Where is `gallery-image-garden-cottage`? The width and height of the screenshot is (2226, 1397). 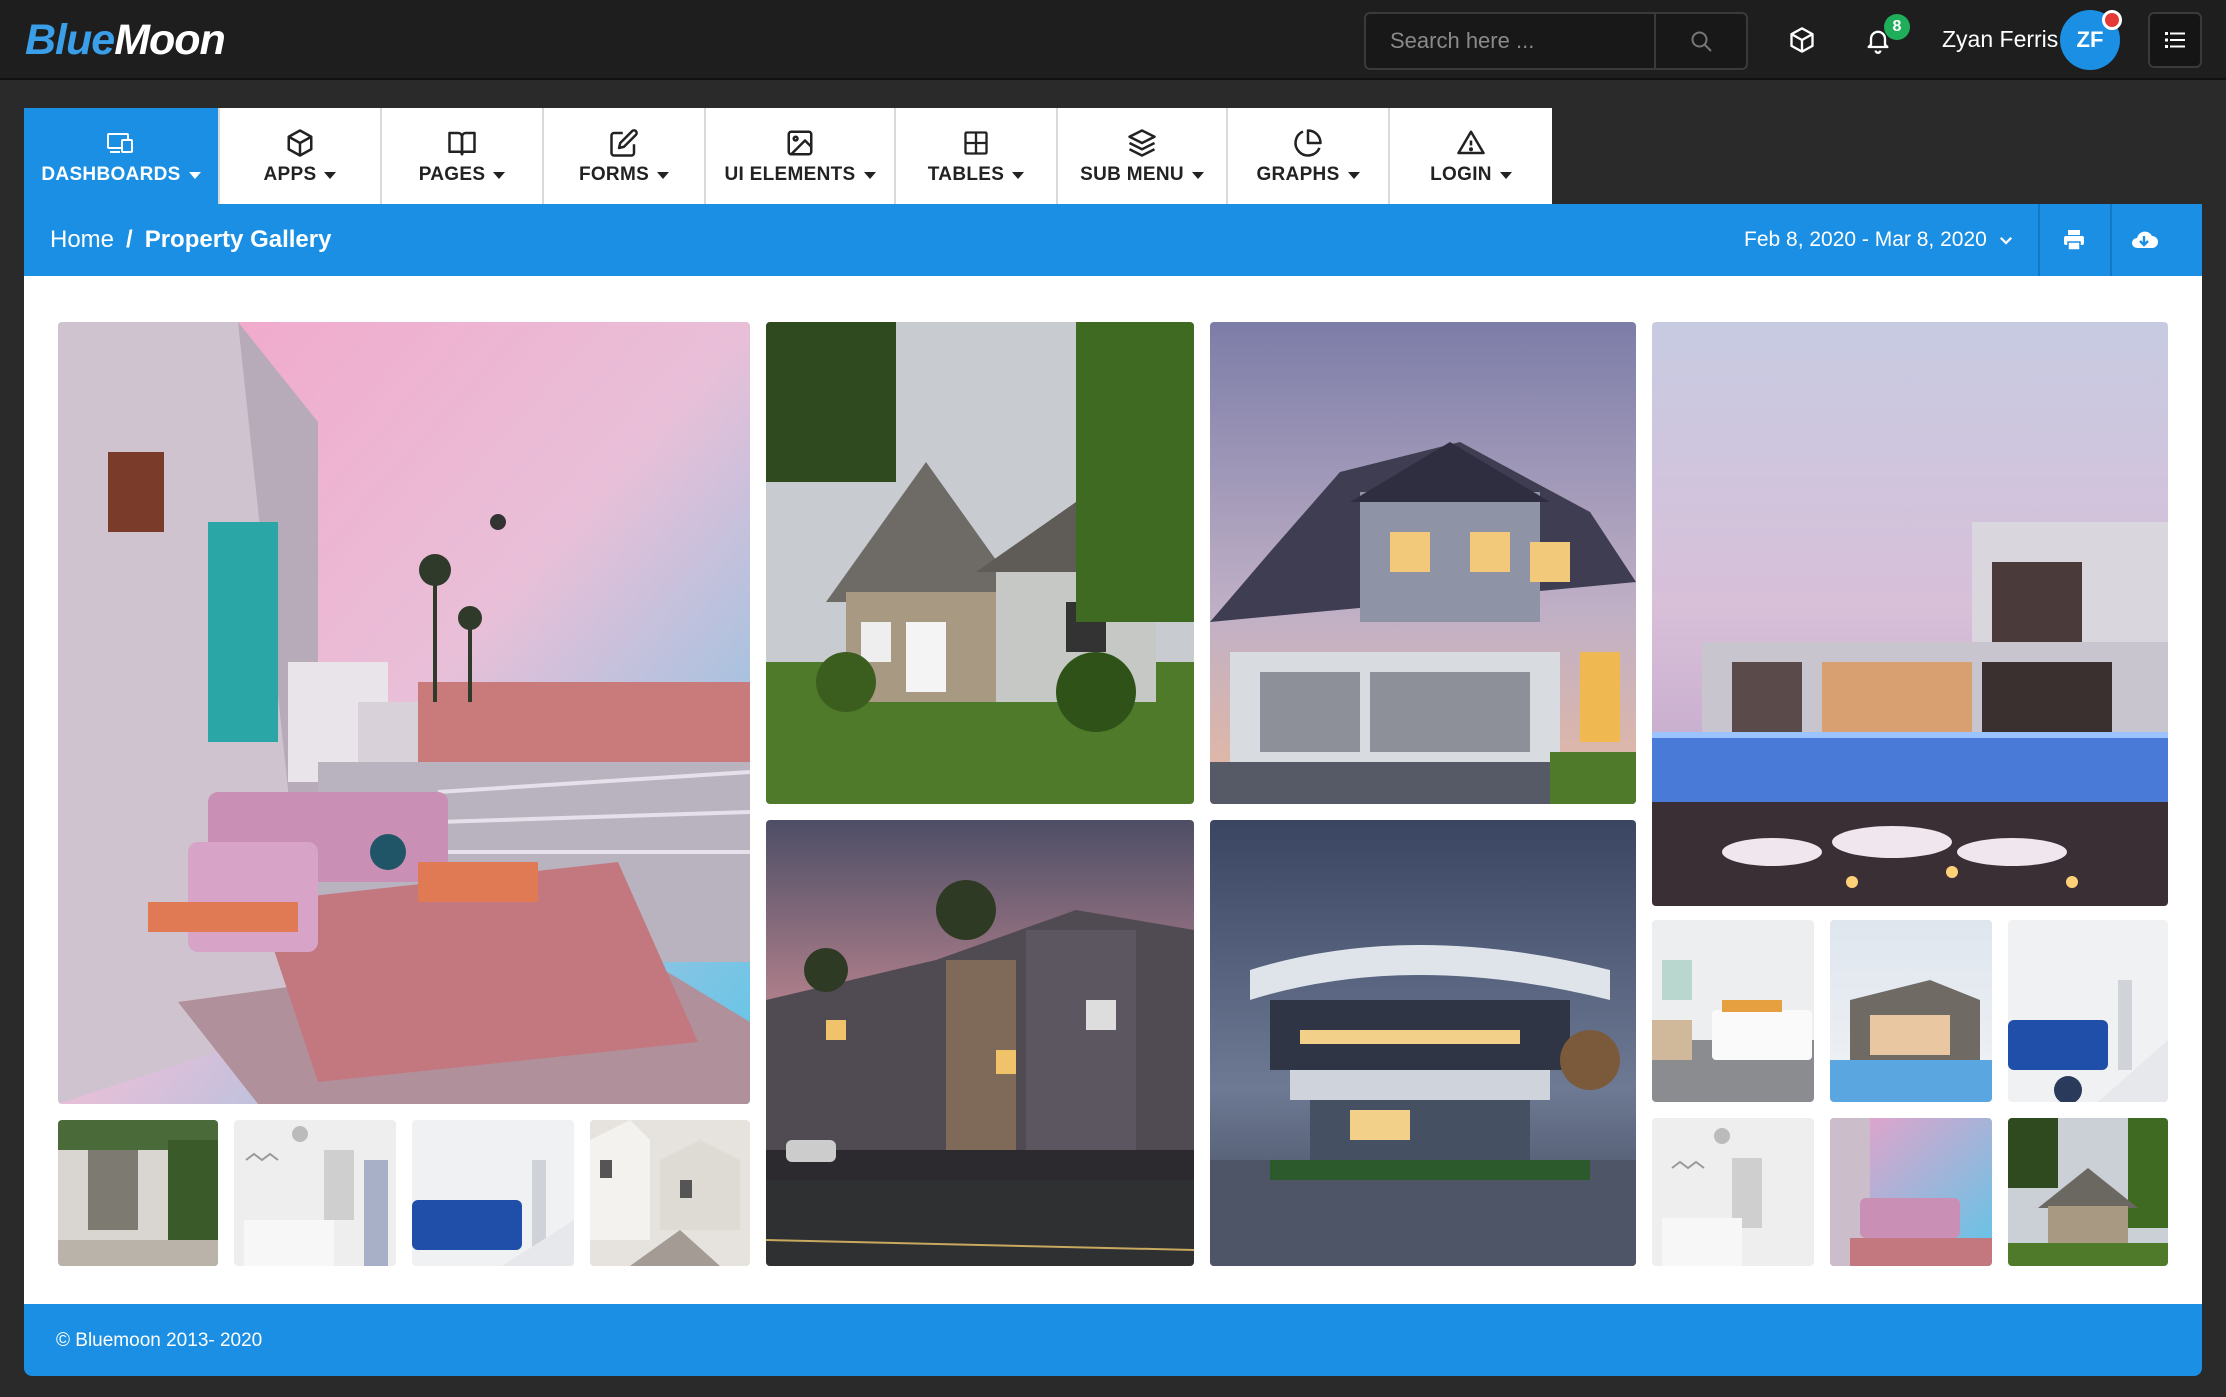
gallery-image-garden-cottage is located at coordinates (138, 1193).